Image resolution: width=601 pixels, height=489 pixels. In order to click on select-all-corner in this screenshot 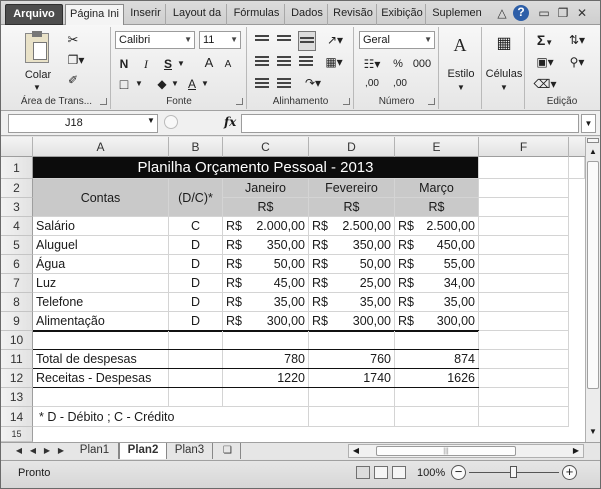, I will do `click(17, 147)`.